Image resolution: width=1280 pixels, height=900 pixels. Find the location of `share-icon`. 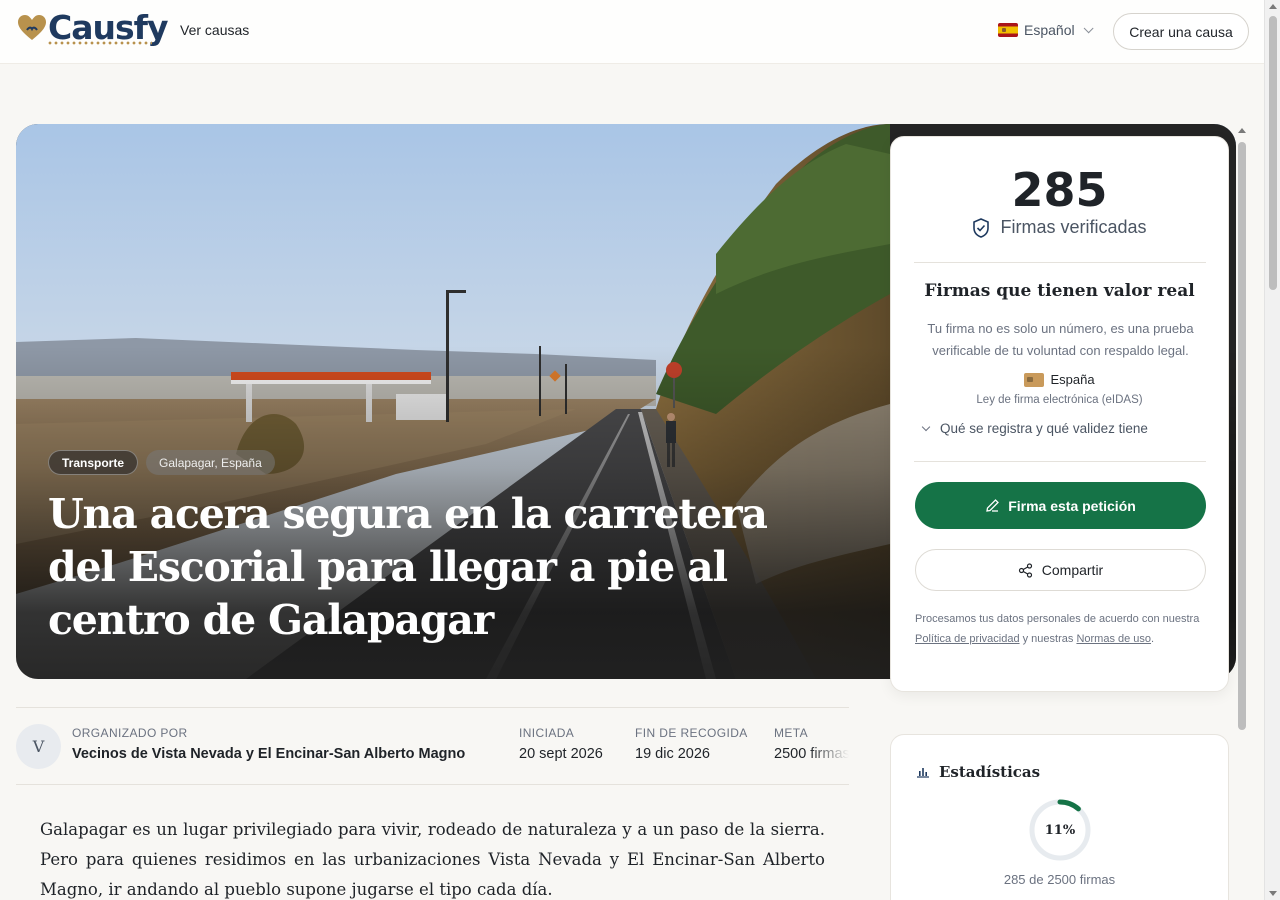

share-icon is located at coordinates (1025, 570).